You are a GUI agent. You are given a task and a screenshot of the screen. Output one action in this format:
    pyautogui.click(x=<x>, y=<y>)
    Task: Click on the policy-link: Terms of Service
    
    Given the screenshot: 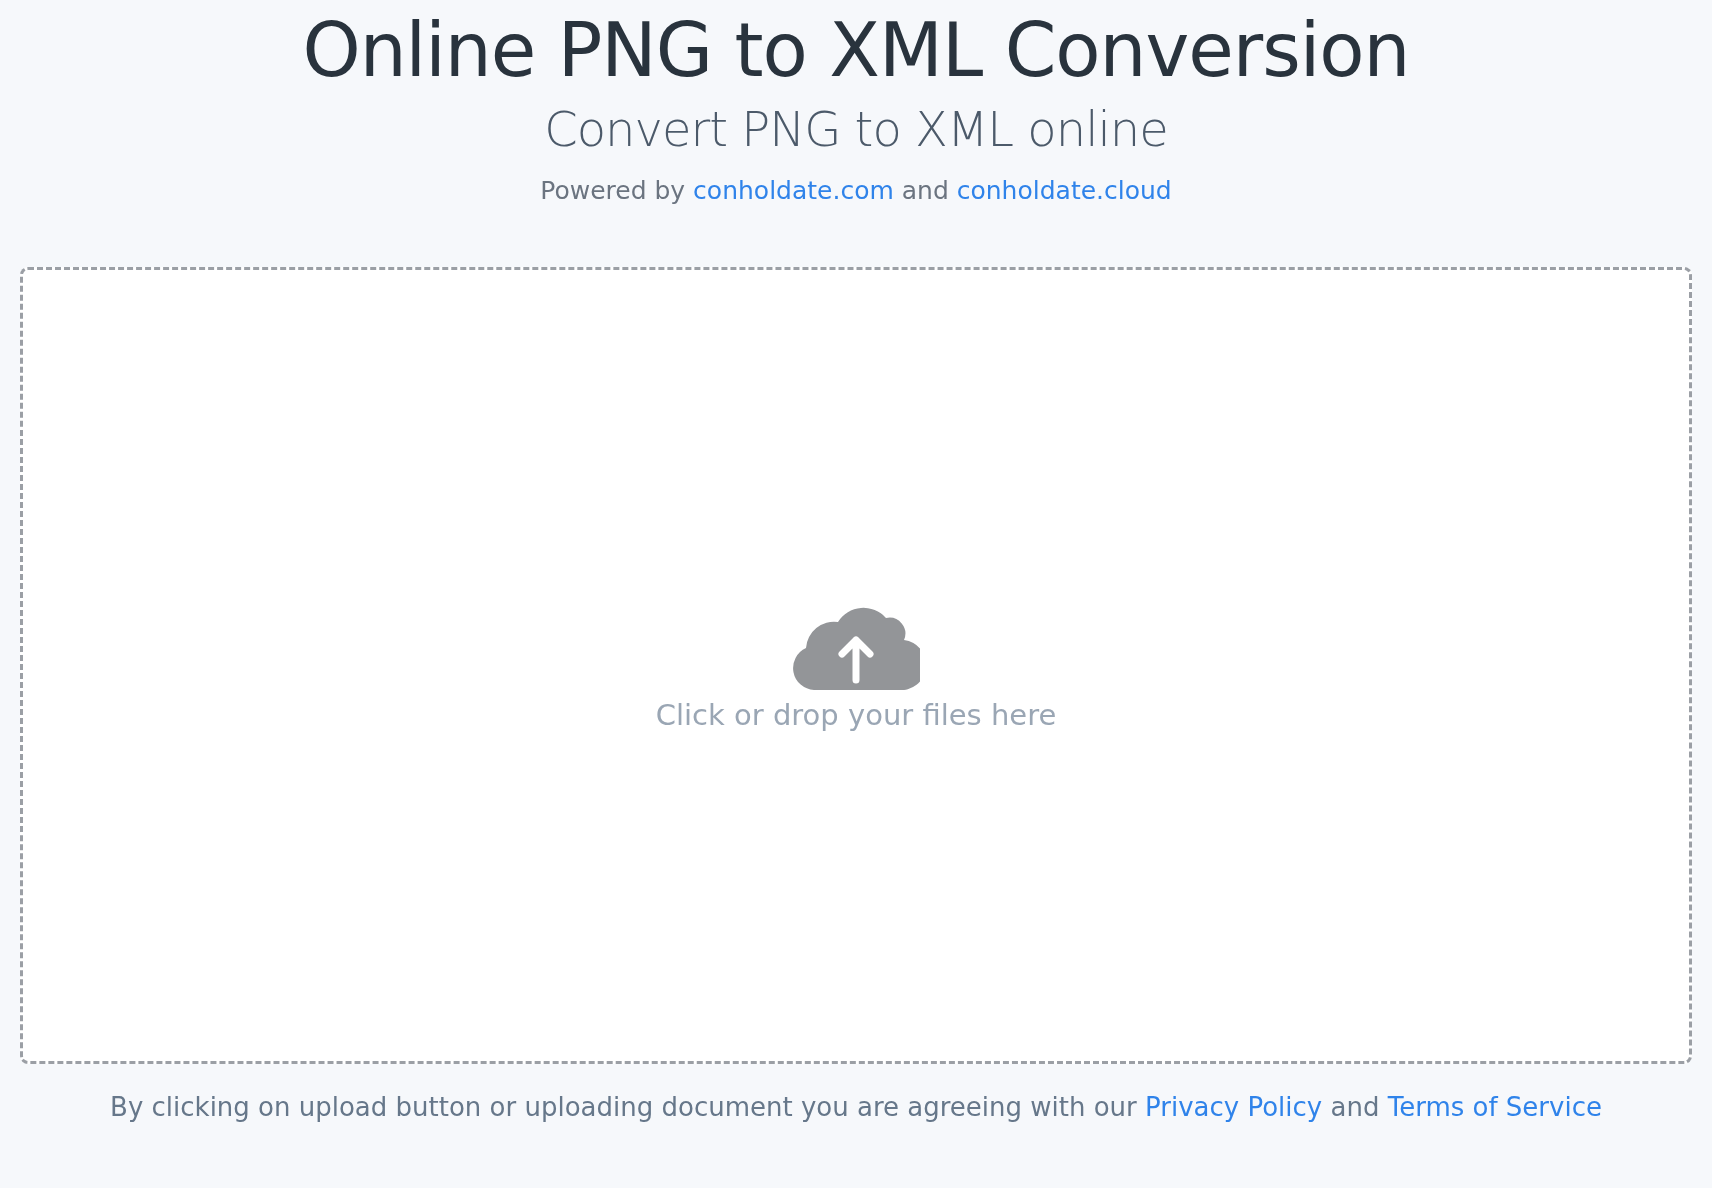 What is the action you would take?
    pyautogui.click(x=1494, y=1107)
    